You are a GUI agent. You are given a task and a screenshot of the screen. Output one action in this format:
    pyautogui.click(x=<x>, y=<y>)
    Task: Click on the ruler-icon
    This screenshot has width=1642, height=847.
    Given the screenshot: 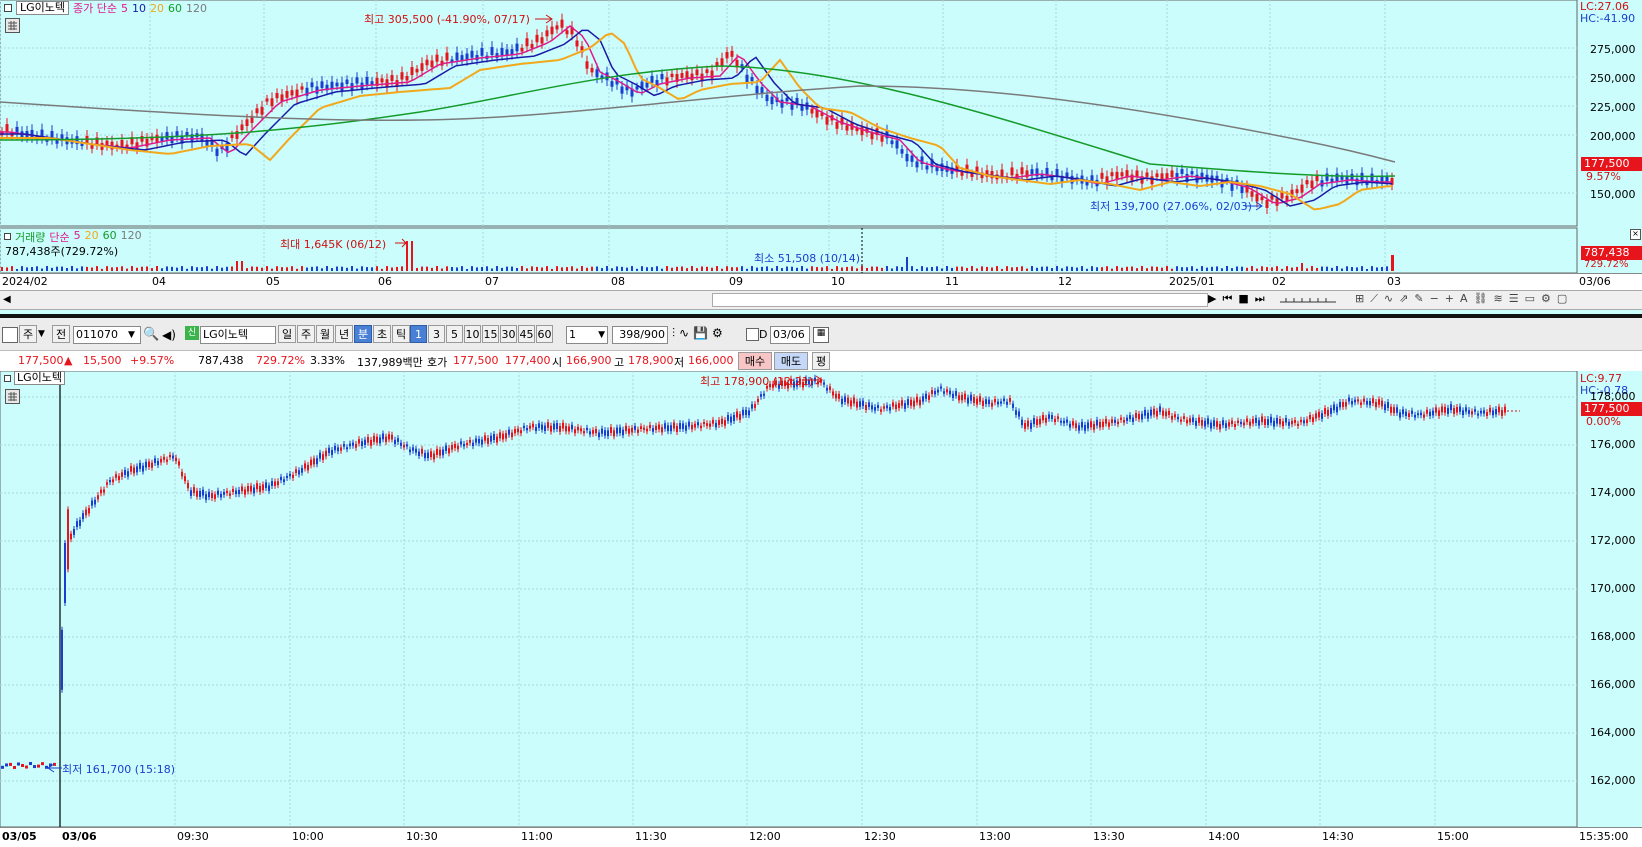 What is the action you would take?
    pyautogui.click(x=1308, y=299)
    